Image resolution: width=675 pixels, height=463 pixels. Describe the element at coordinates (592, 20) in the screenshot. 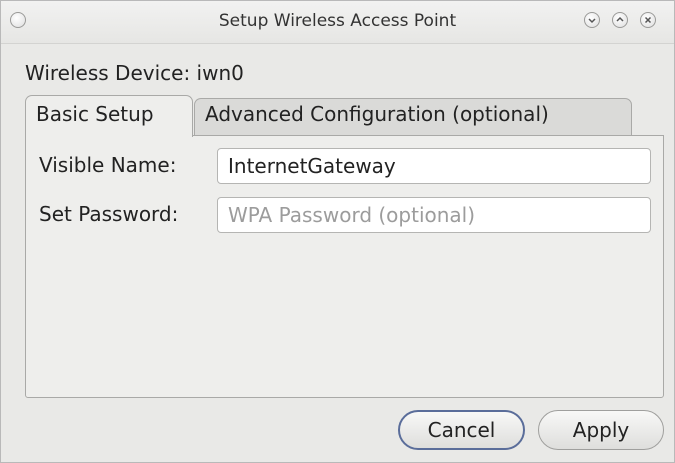

I see `minimize-icon` at that location.